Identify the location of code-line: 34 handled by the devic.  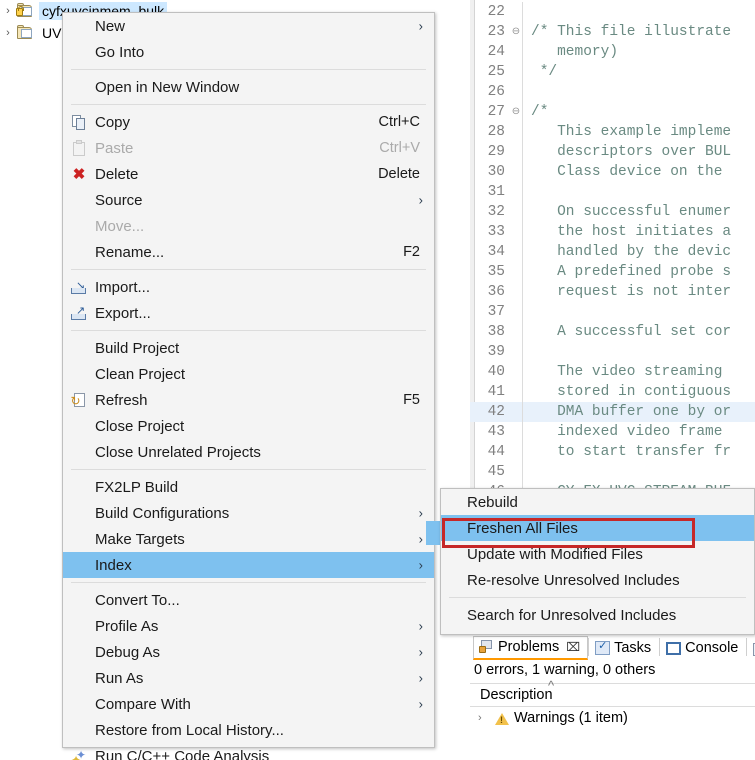
(612, 252).